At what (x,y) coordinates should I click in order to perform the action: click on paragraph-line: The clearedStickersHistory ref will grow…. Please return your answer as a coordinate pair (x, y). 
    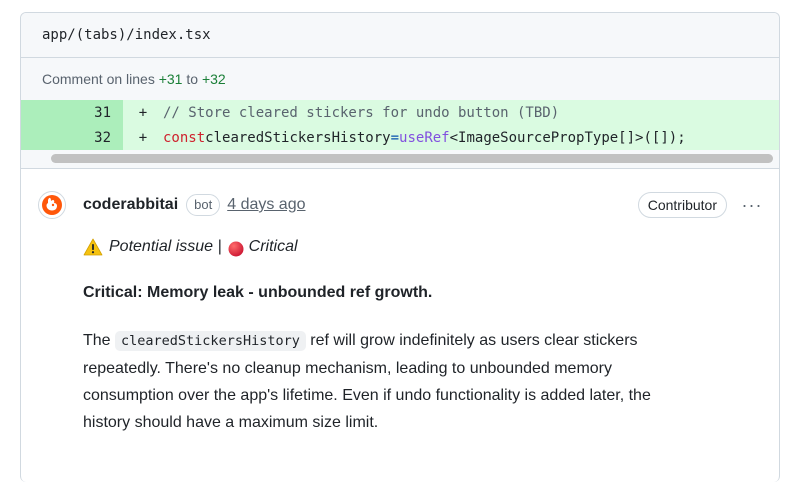
    Looking at the image, I should click on (421, 341).